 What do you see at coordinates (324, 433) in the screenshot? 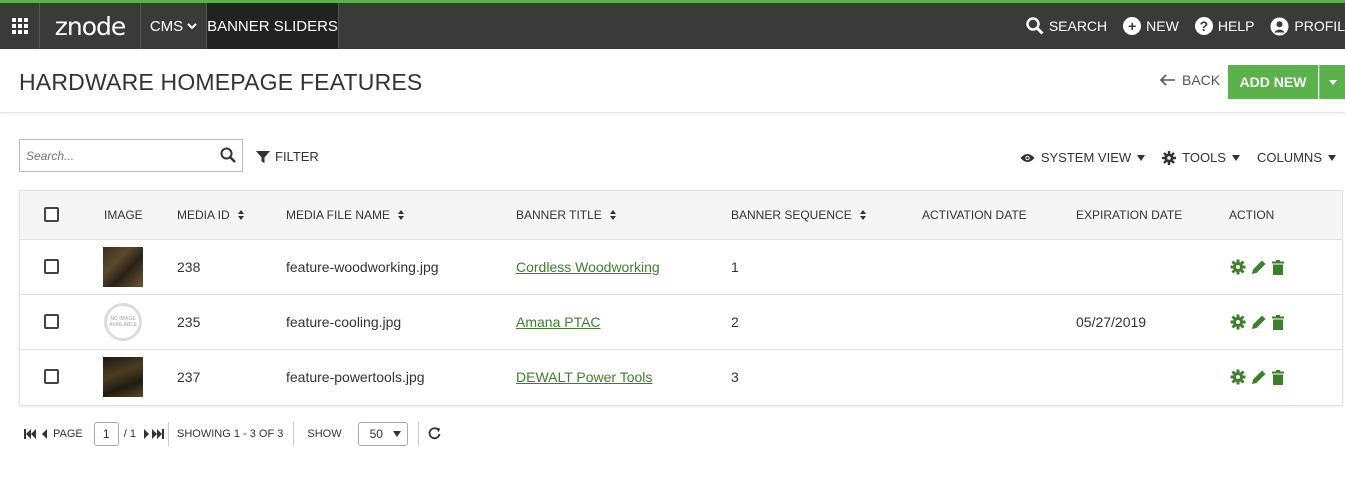
I see `show-label: SHOW` at bounding box center [324, 433].